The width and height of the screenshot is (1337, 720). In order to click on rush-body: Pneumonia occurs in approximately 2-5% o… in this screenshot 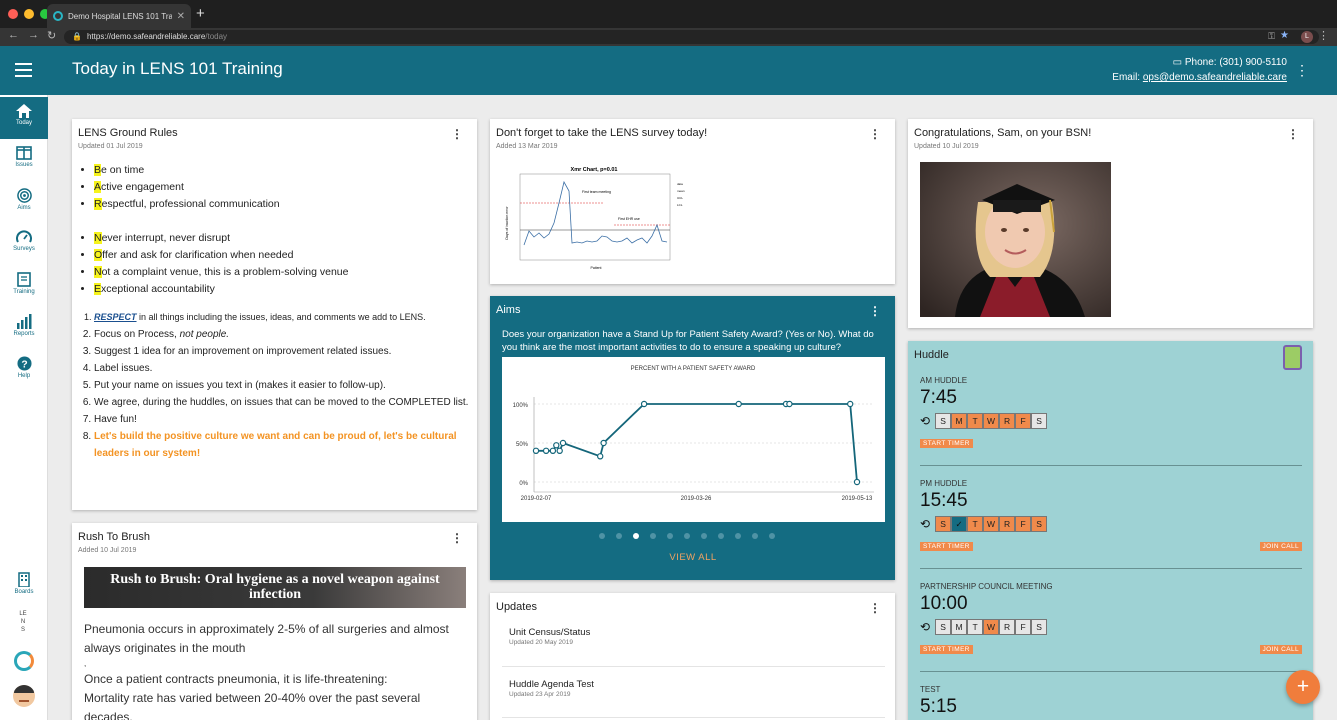, I will do `click(266, 671)`.